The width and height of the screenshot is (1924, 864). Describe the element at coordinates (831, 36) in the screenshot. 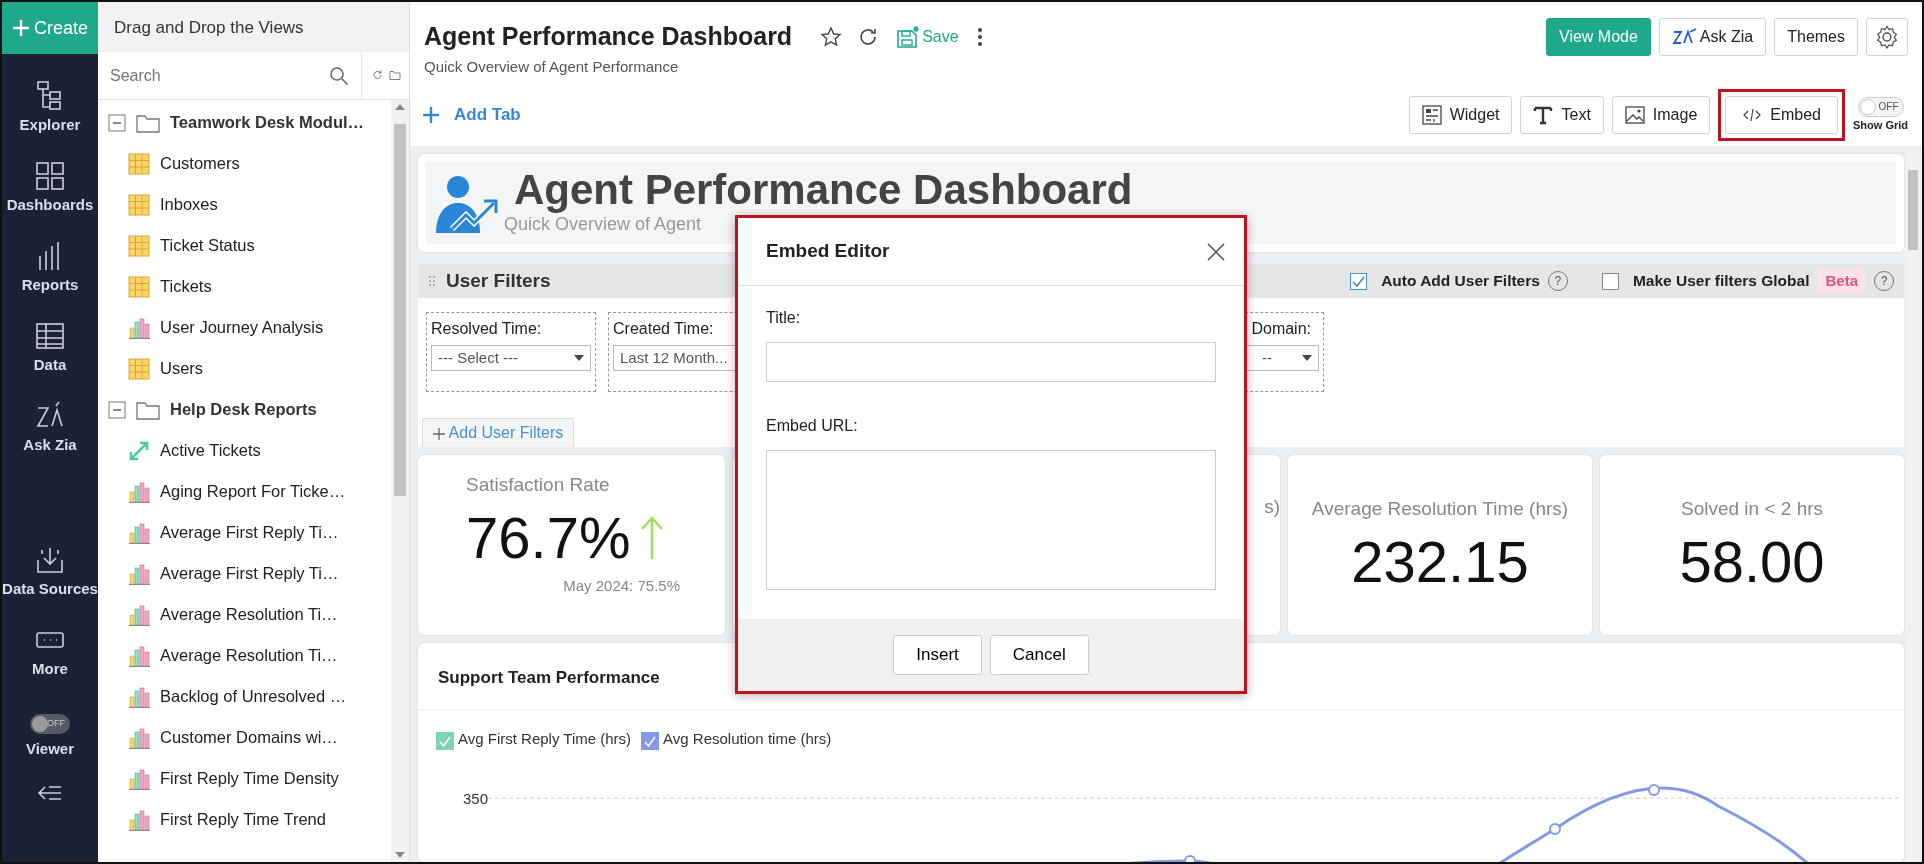

I see `star-icon` at that location.